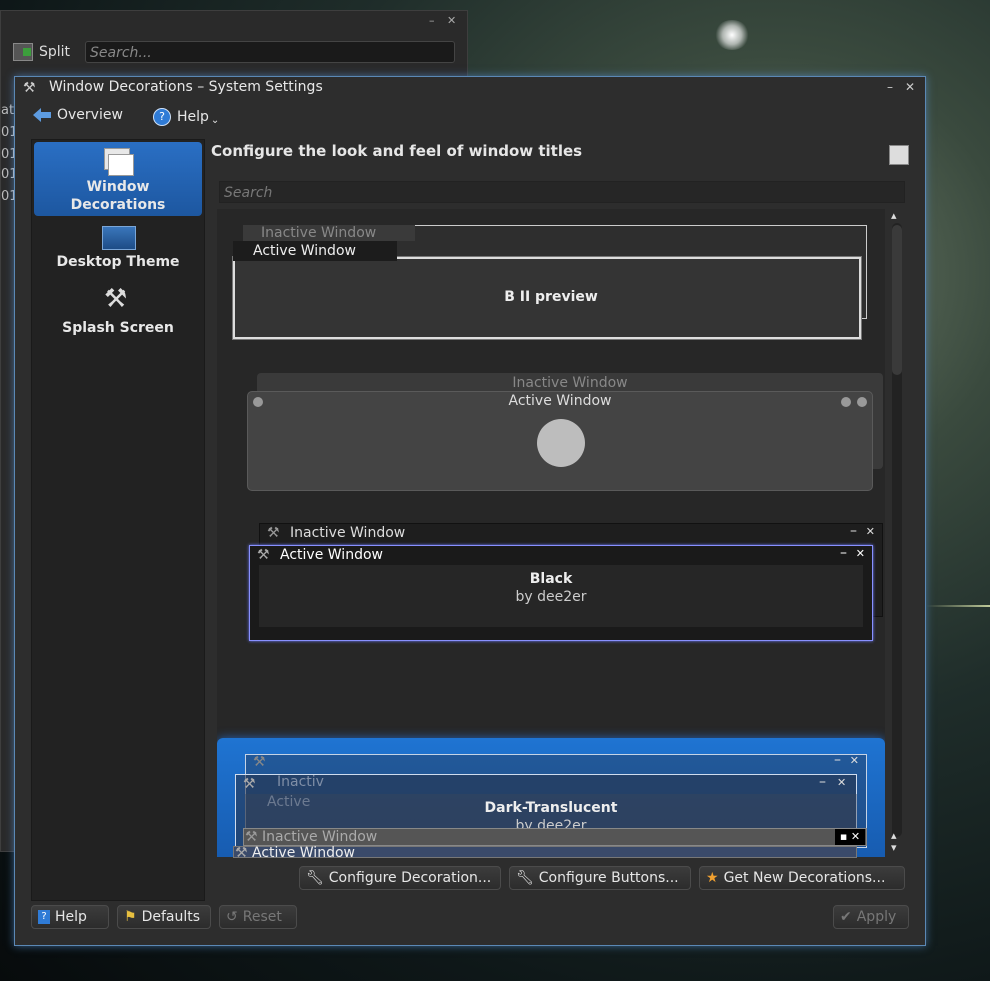 The image size is (990, 981). Describe the element at coordinates (571, 532) in the screenshot. I see `inactive-titlebar: ⚒ Inactive Window – ✕` at that location.